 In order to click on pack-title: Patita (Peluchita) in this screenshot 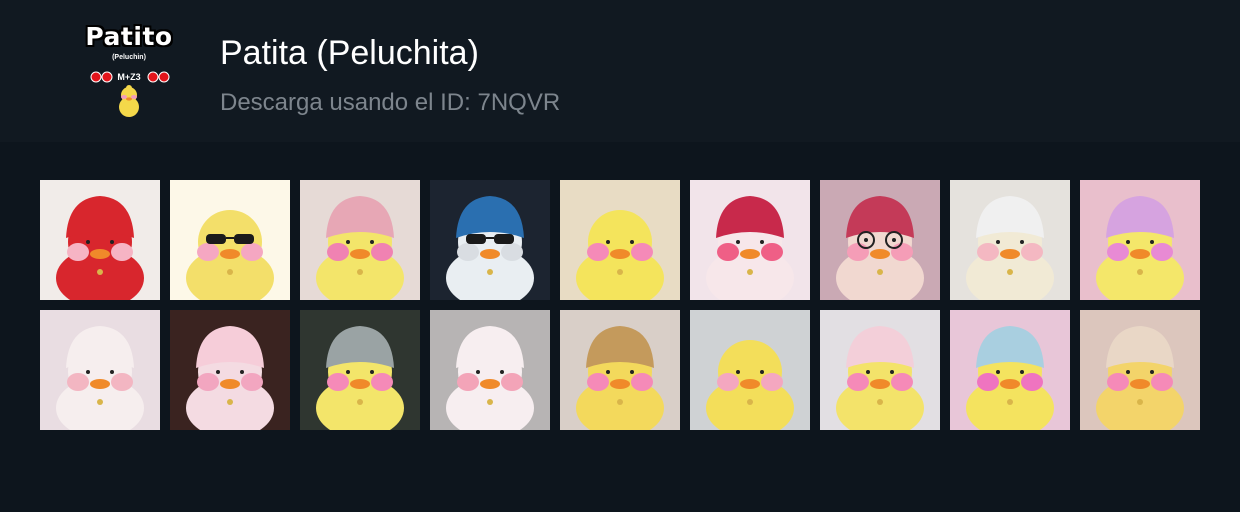, I will do `click(349, 53)`.